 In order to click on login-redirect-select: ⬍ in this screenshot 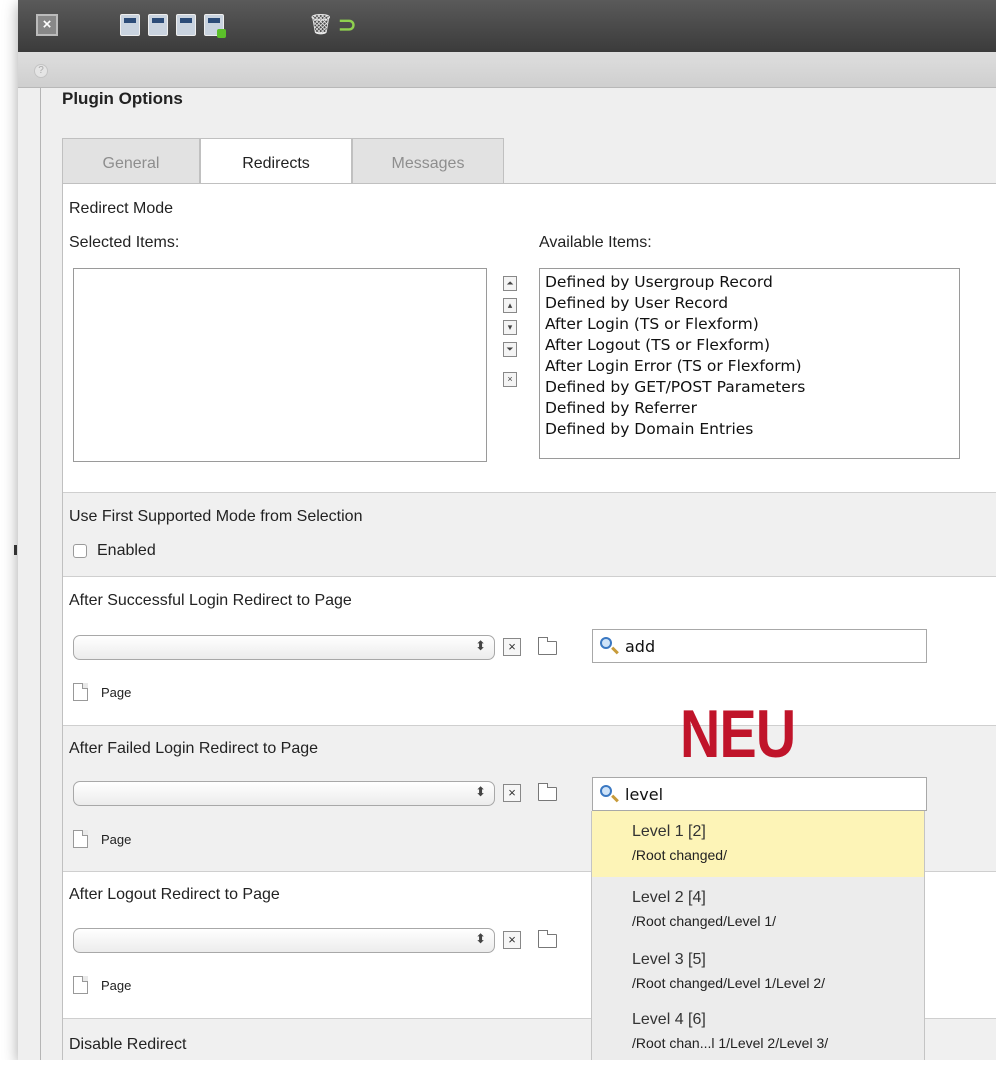, I will do `click(284, 647)`.